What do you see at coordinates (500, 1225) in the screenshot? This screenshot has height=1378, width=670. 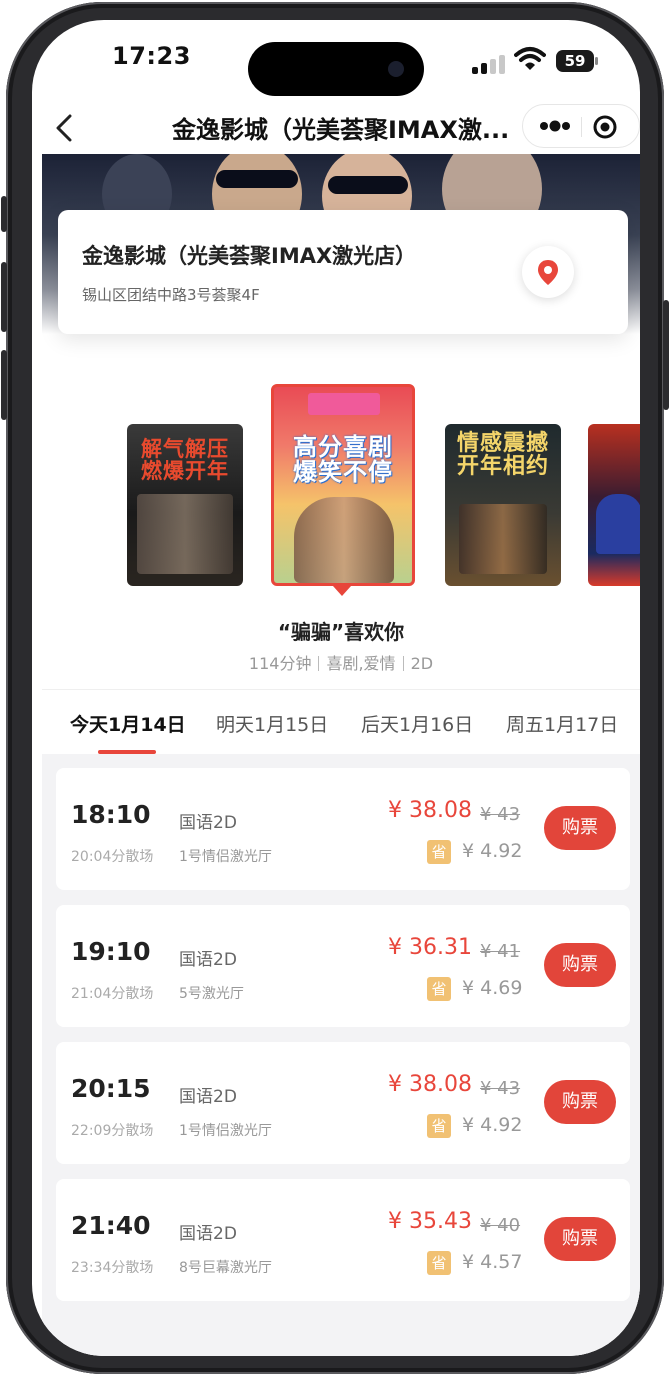 I see `show-original-price: ¥ 40` at bounding box center [500, 1225].